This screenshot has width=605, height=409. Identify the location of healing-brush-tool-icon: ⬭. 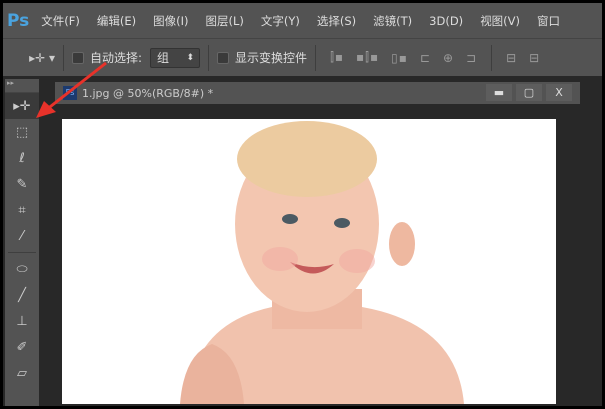
(22, 269).